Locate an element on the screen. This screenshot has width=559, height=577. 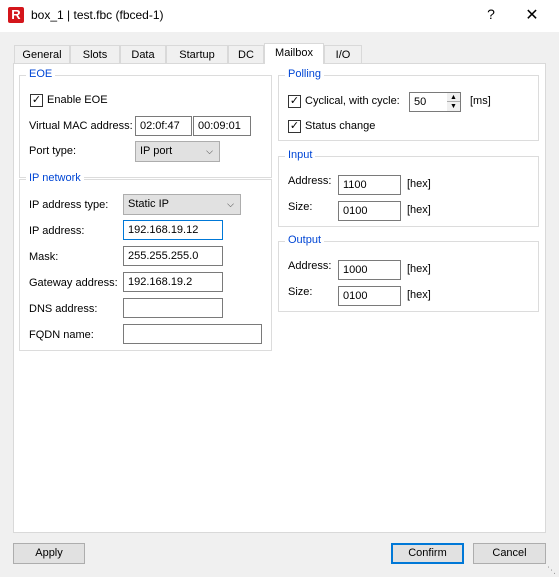
mac-address-label: Virtual MAC address: is located at coordinates (81, 126).